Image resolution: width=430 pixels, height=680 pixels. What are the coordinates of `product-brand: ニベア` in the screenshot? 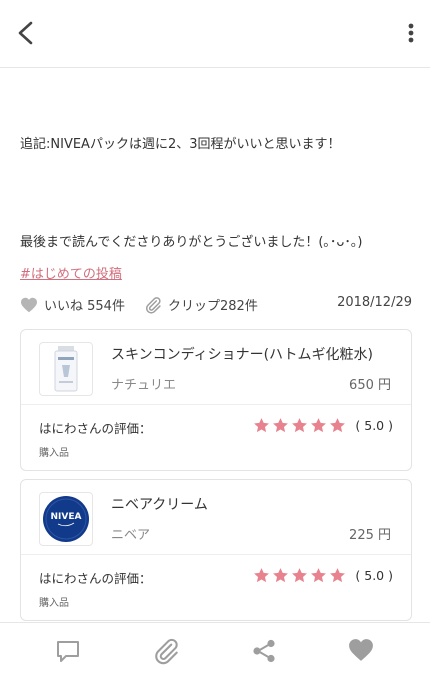 It's located at (130, 533).